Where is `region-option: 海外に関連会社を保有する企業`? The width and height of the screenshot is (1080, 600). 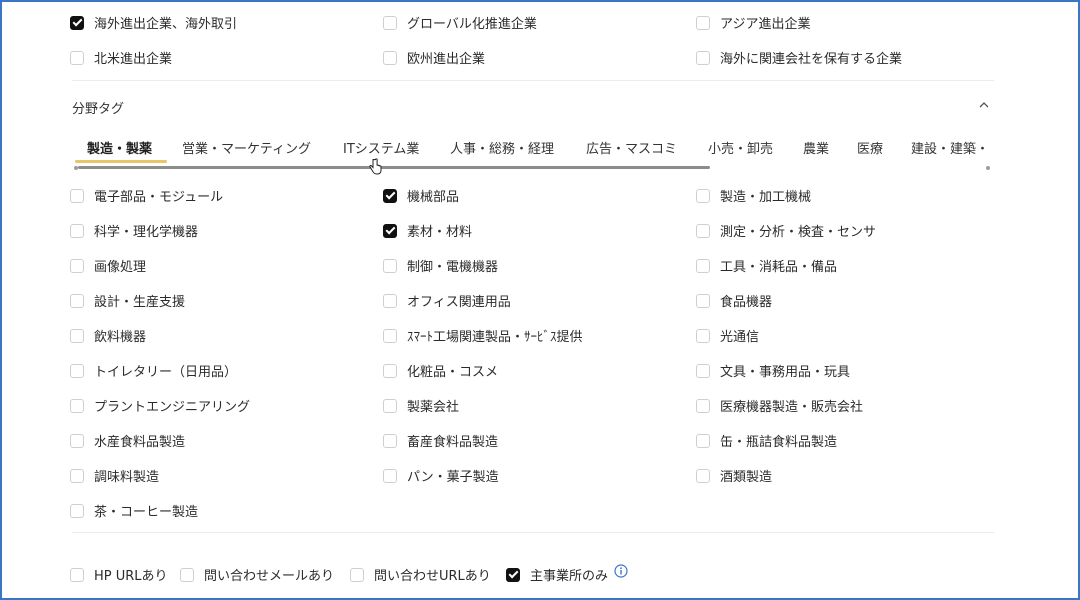 region-option: 海外に関連会社を保有する企業 is located at coordinates (799, 57).